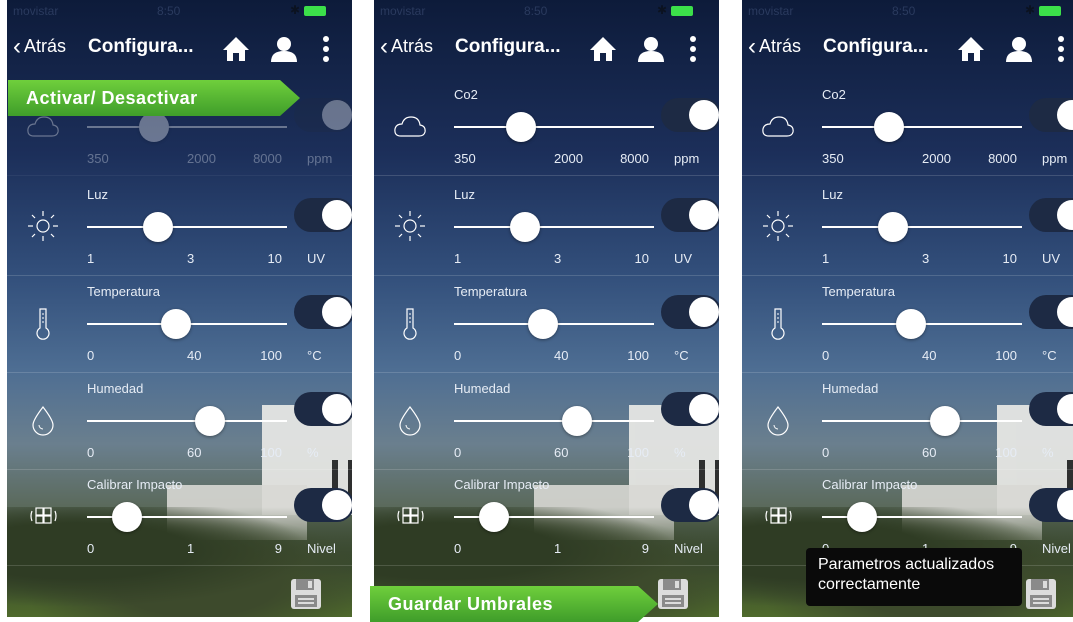  Describe the element at coordinates (687, 158) in the screenshot. I see `unit-label: ppm` at that location.